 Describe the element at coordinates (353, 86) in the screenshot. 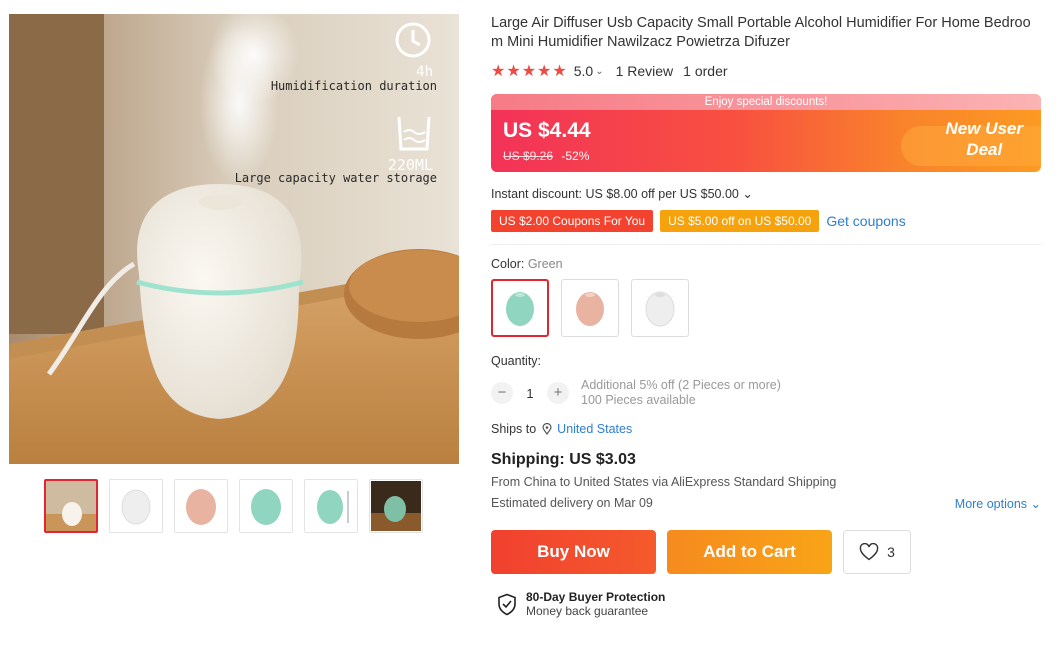

I see `duration-label: Humidification duration` at that location.